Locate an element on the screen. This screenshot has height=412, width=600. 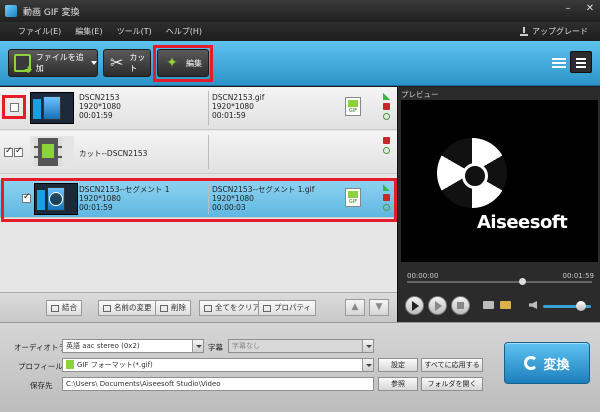
play-icon is located at coordinates (415, 306).